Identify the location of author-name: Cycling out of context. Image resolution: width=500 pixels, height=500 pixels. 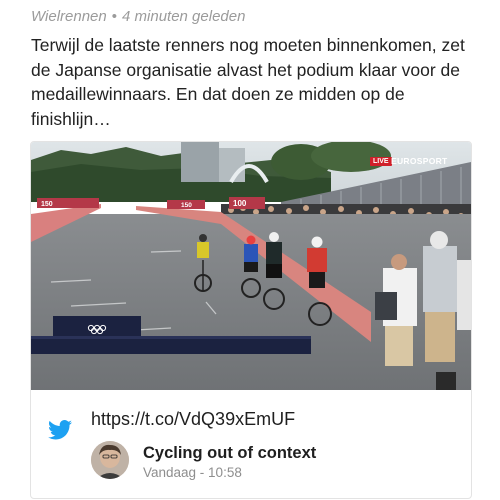
(229, 453).